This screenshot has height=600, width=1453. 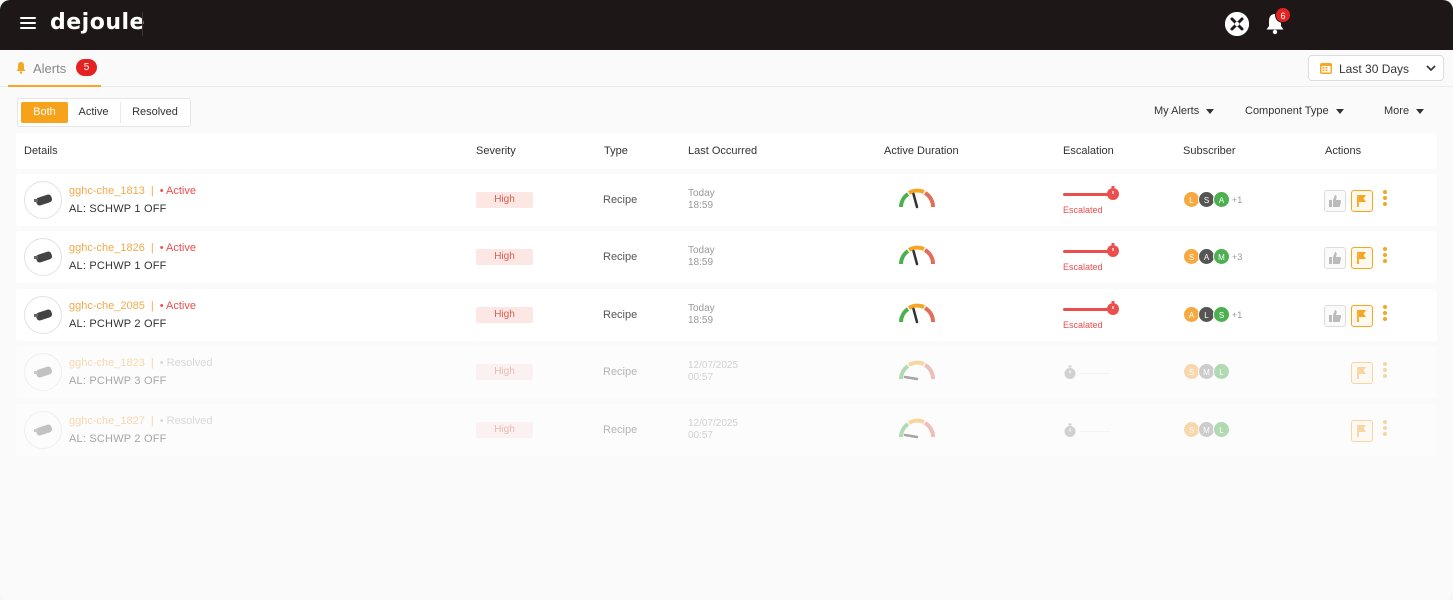 What do you see at coordinates (1237, 24) in the screenshot?
I see `tools-icon` at bounding box center [1237, 24].